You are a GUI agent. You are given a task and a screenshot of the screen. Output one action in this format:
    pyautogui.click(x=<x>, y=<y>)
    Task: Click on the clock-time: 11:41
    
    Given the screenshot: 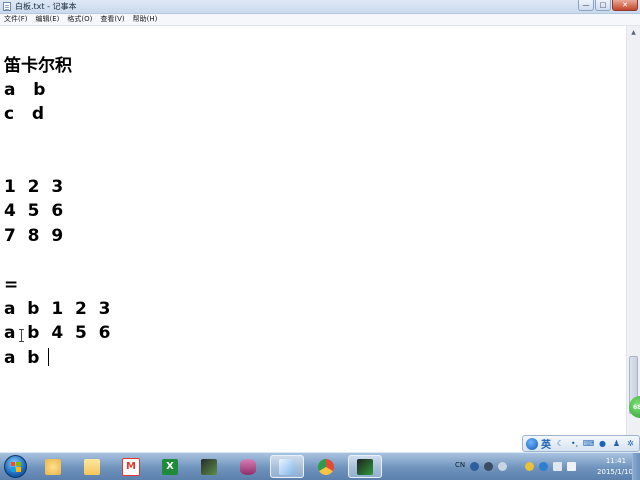 What is the action you would take?
    pyautogui.click(x=616, y=461)
    